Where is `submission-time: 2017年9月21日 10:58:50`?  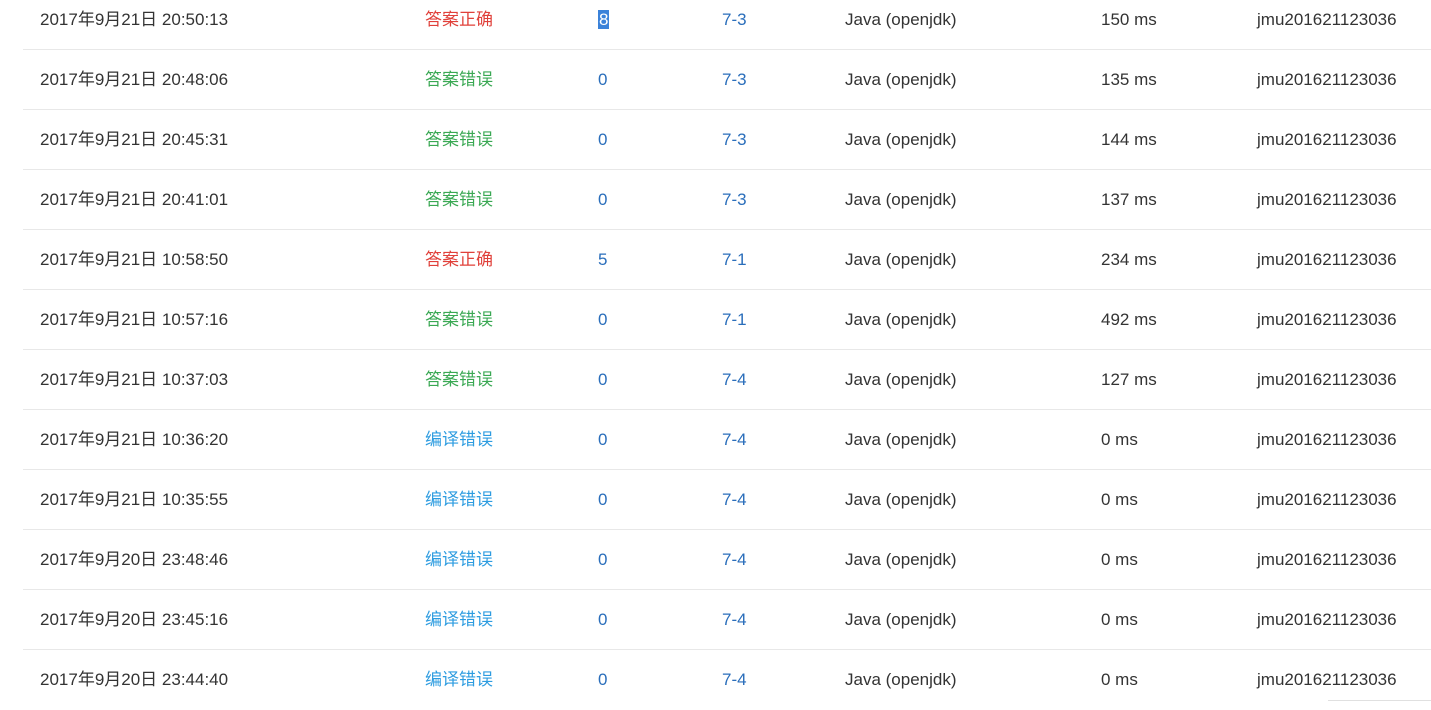
submission-time: 2017年9月21日 10:58:50 is located at coordinates (134, 259).